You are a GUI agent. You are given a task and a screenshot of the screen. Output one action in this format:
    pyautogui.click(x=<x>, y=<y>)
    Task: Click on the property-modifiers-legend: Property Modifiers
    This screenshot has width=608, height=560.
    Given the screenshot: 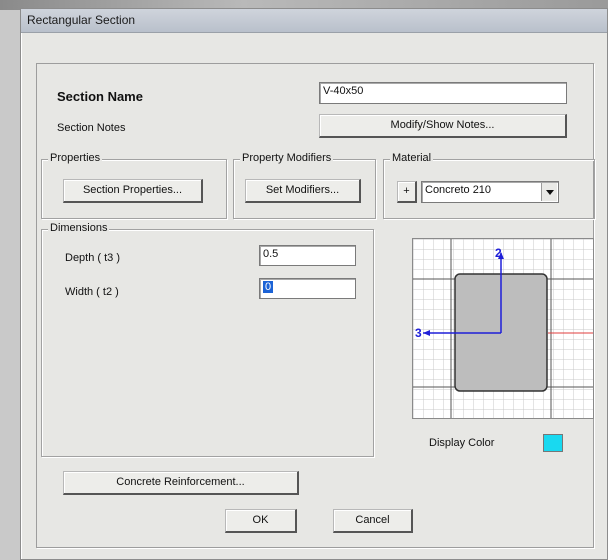 What is the action you would take?
    pyautogui.click(x=287, y=158)
    